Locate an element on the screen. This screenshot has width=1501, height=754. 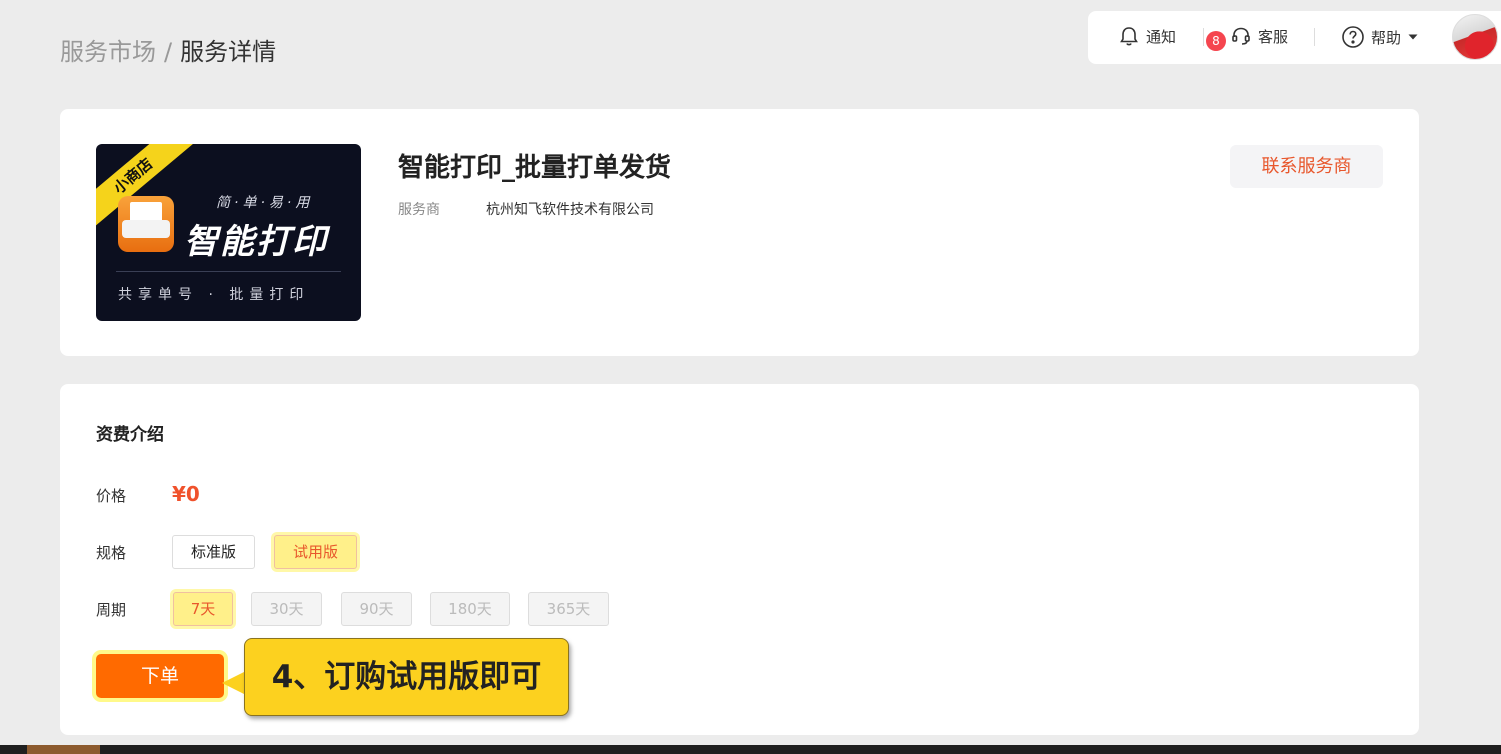
period-option-7: 7天 is located at coordinates (203, 609).